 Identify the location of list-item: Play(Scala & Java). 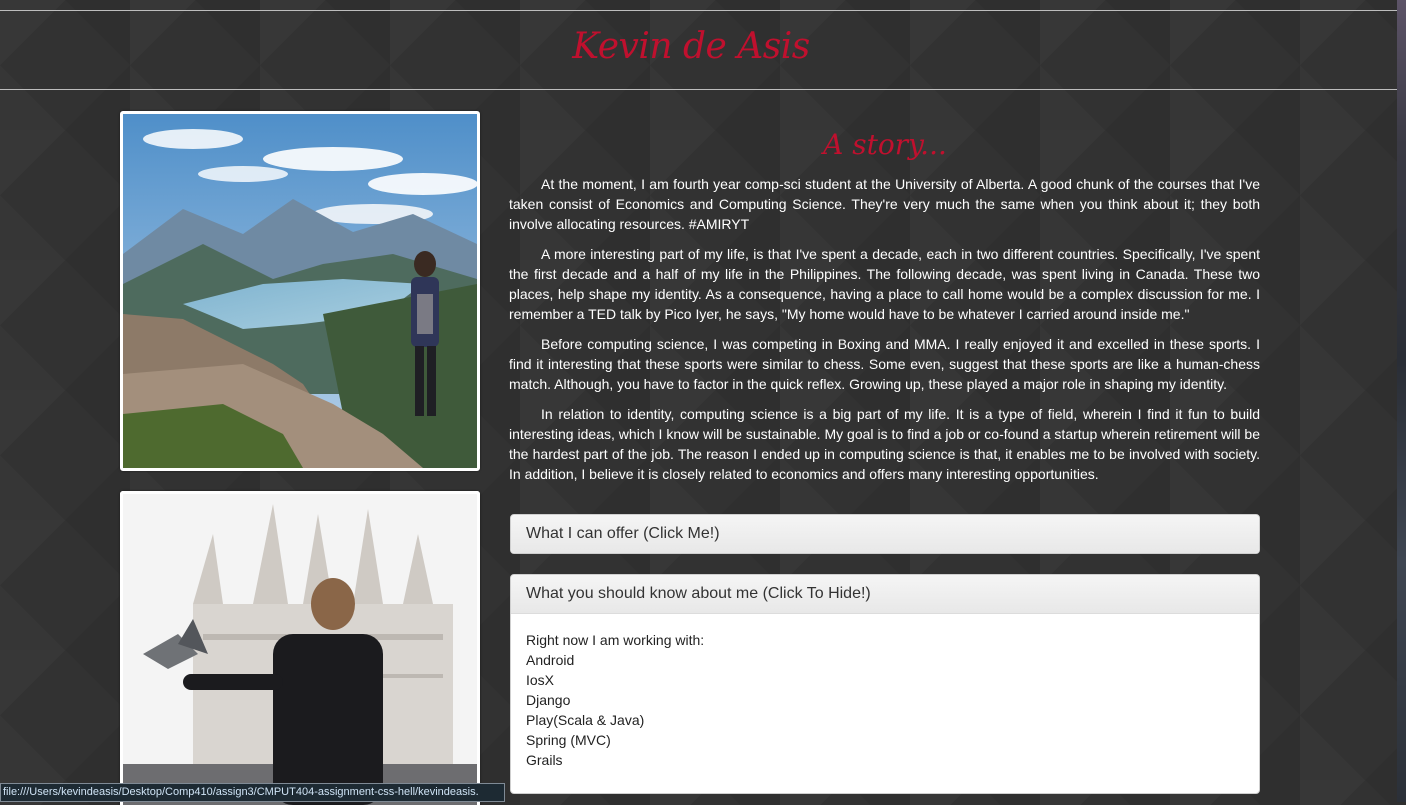
(585, 720).